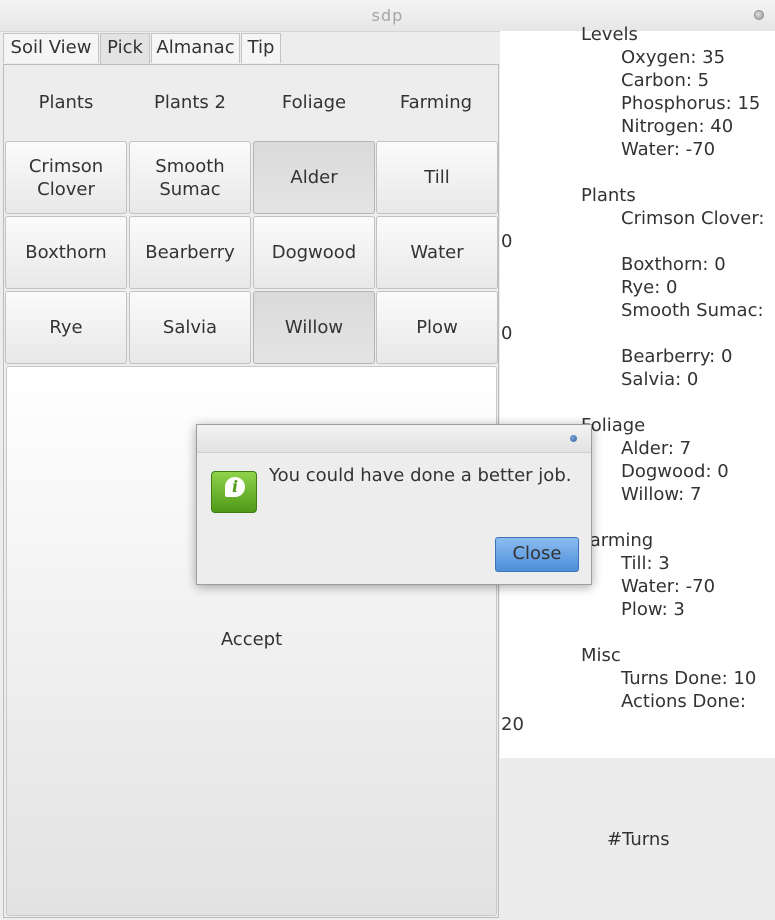 The height and width of the screenshot is (920, 775). I want to click on alder-count: Alder: 7, so click(656, 448).